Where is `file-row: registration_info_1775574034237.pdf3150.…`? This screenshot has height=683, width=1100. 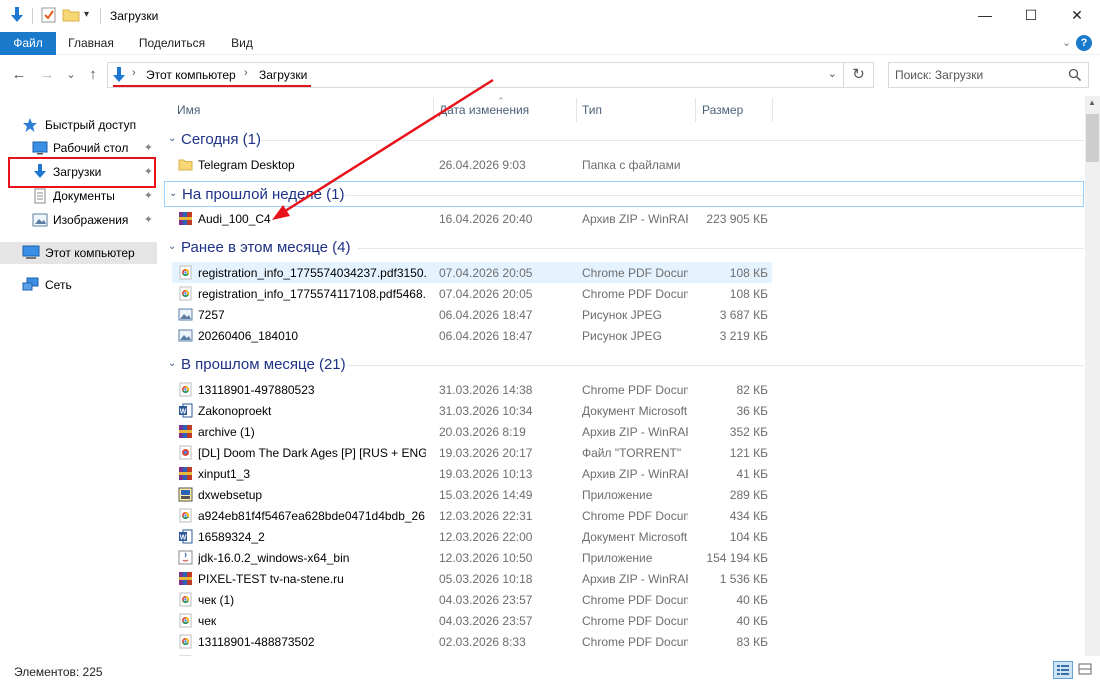 file-row: registration_info_1775574034237.pdf3150.… is located at coordinates (472, 272).